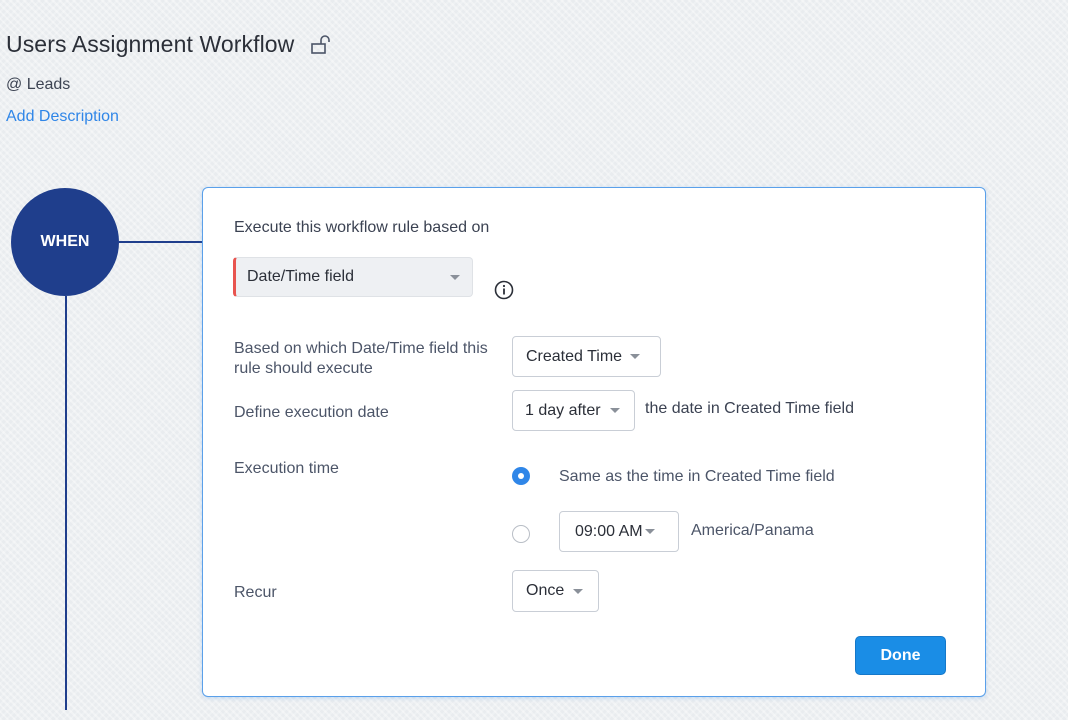  I want to click on add-description-link: Add Description, so click(62, 117).